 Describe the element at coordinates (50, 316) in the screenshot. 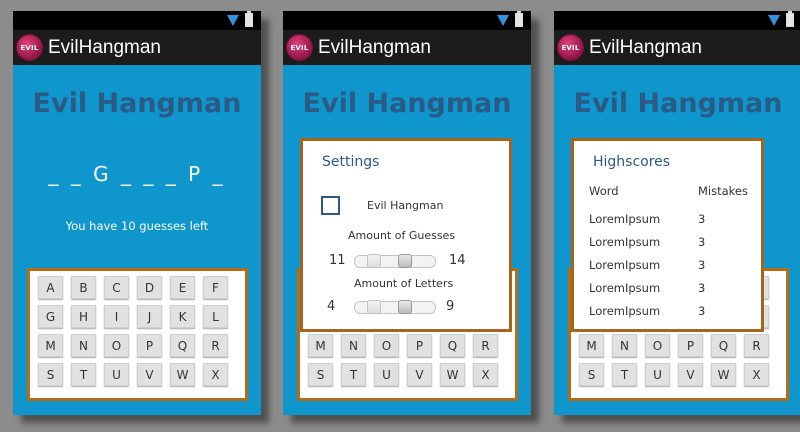

I see `key-g: G` at that location.